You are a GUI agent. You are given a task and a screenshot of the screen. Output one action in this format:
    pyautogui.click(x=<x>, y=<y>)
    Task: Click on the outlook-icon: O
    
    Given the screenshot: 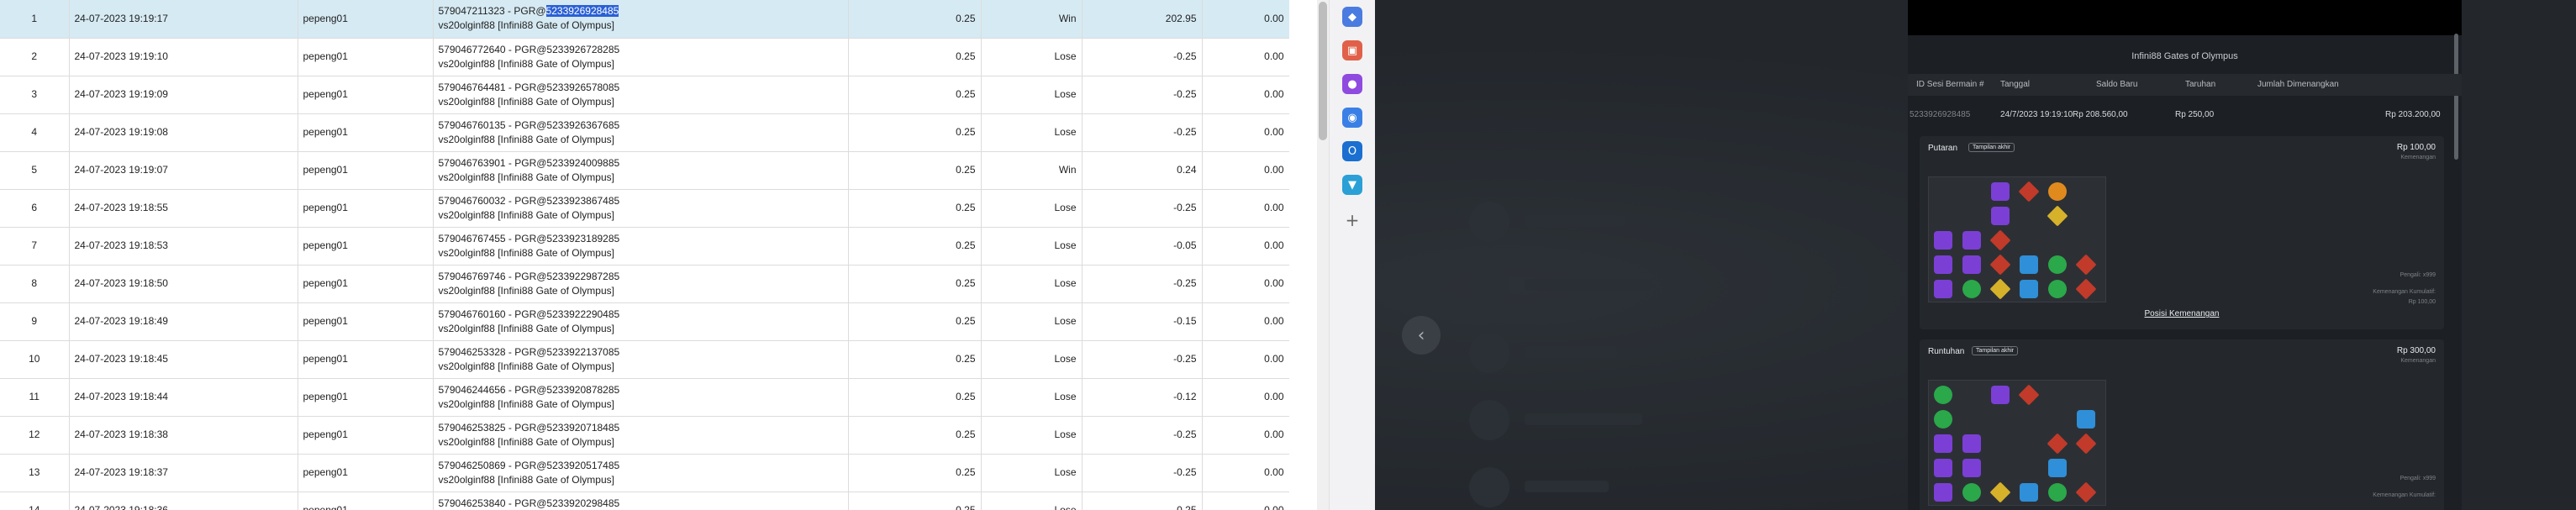 What is the action you would take?
    pyautogui.click(x=1352, y=151)
    